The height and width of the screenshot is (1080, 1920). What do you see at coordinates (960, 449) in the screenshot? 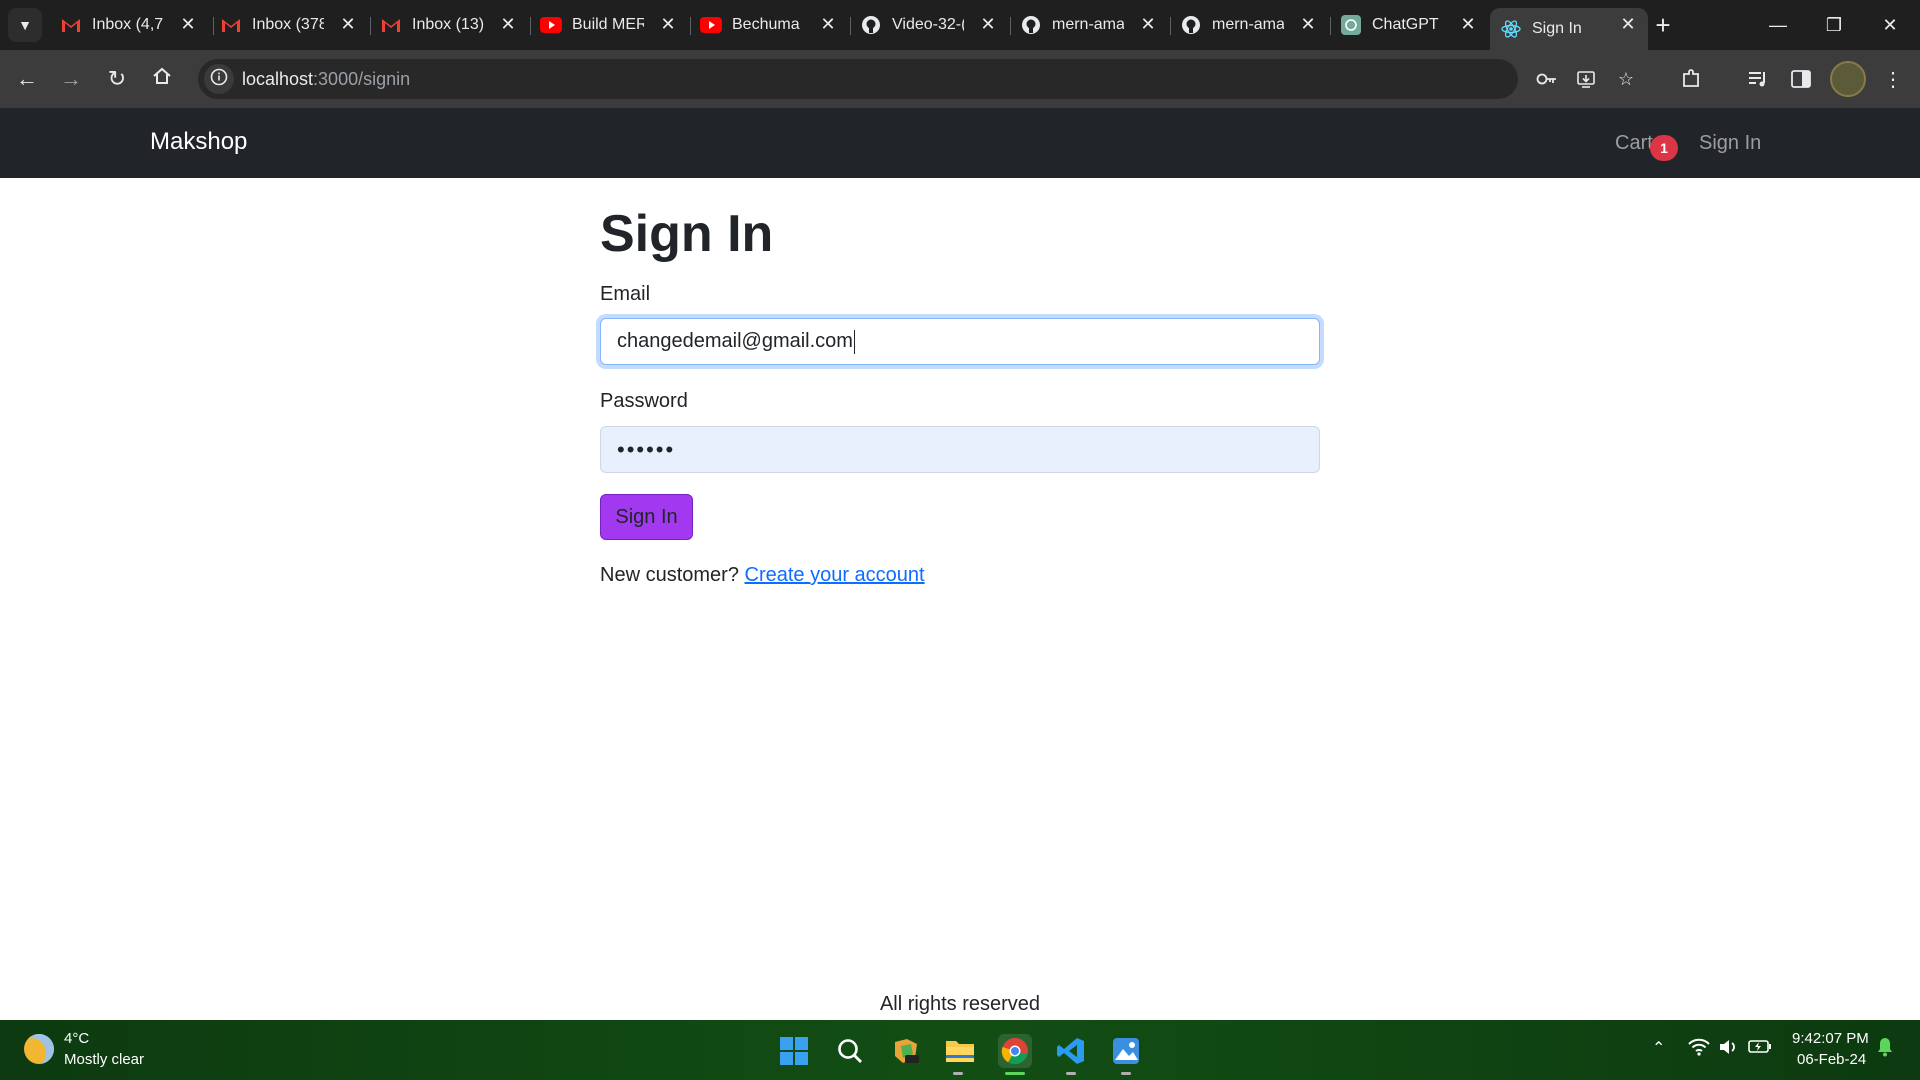
I see `password-field: ••••••` at bounding box center [960, 449].